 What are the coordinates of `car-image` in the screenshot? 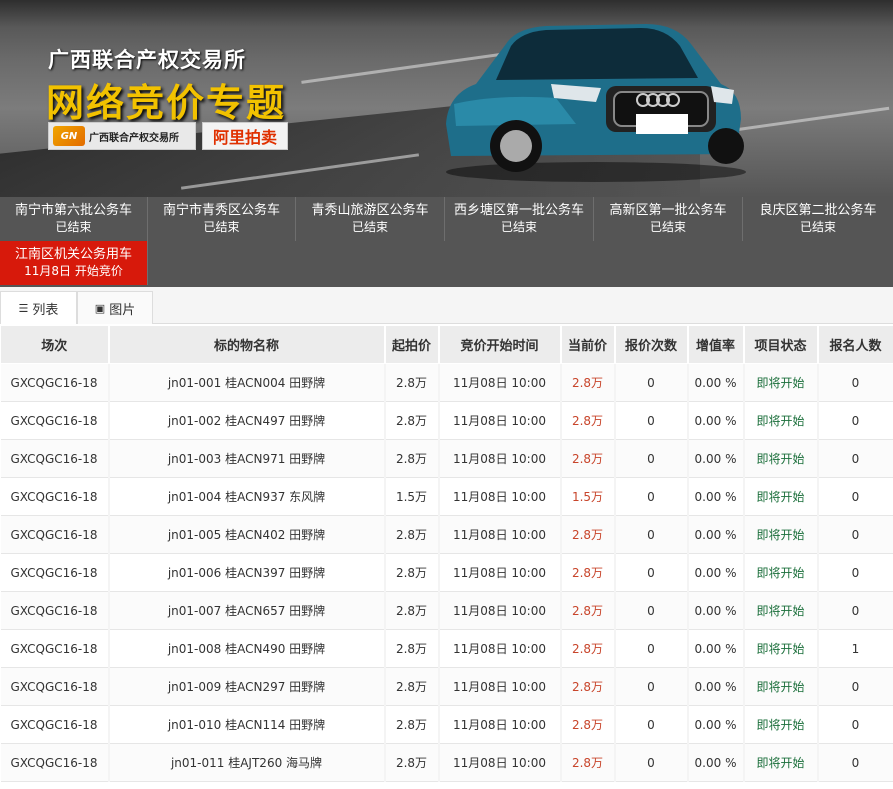 It's located at (596, 103).